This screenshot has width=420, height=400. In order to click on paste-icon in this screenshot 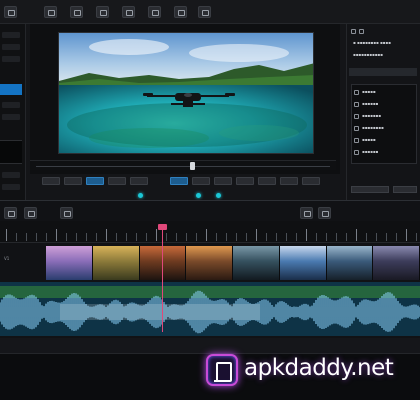, I will do `click(128, 12)`.